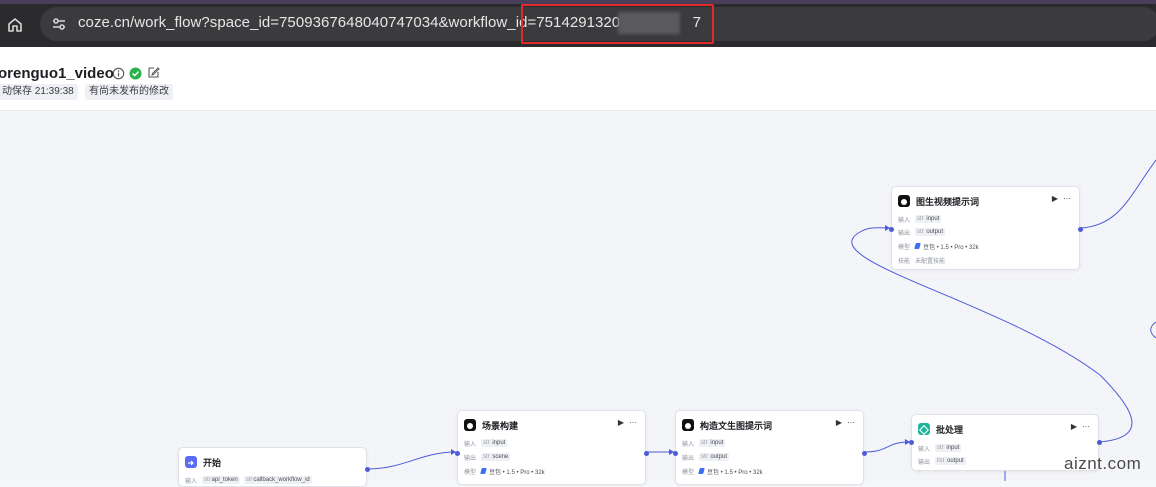 The image size is (1156, 487). I want to click on workflow-title: orenguo1_video, so click(57, 73).